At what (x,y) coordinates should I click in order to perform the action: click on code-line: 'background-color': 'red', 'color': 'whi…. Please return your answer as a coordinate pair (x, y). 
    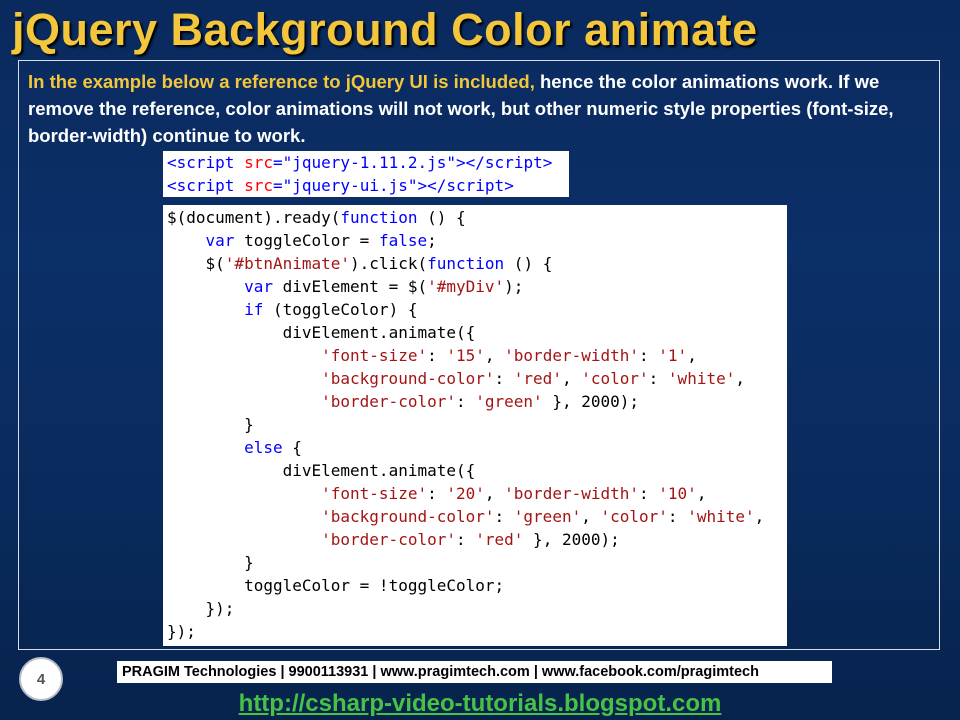
    Looking at the image, I should click on (533, 378).